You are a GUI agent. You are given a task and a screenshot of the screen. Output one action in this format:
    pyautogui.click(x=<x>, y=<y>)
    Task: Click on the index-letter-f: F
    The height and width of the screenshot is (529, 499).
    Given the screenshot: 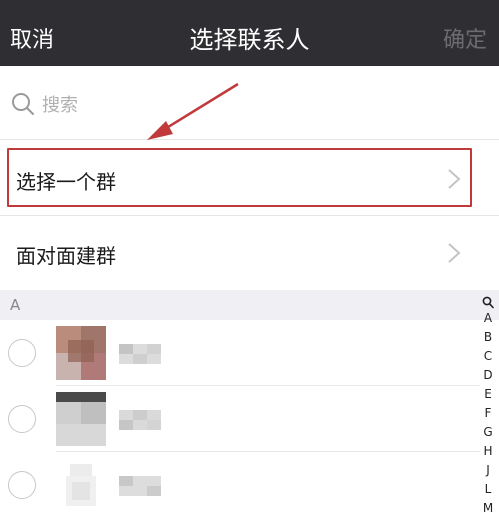 What is the action you would take?
    pyautogui.click(x=488, y=413)
    